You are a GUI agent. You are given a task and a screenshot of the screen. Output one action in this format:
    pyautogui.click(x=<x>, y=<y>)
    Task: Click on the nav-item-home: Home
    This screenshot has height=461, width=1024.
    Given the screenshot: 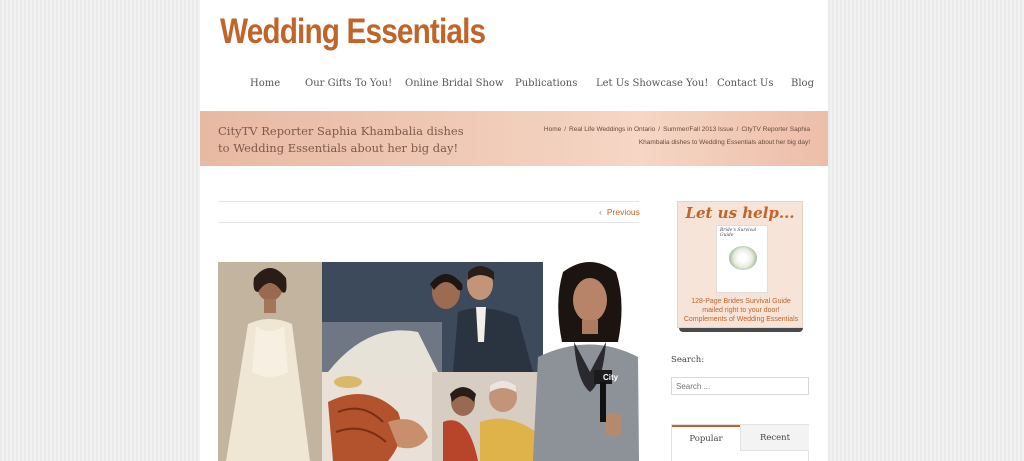 What is the action you would take?
    pyautogui.click(x=265, y=83)
    